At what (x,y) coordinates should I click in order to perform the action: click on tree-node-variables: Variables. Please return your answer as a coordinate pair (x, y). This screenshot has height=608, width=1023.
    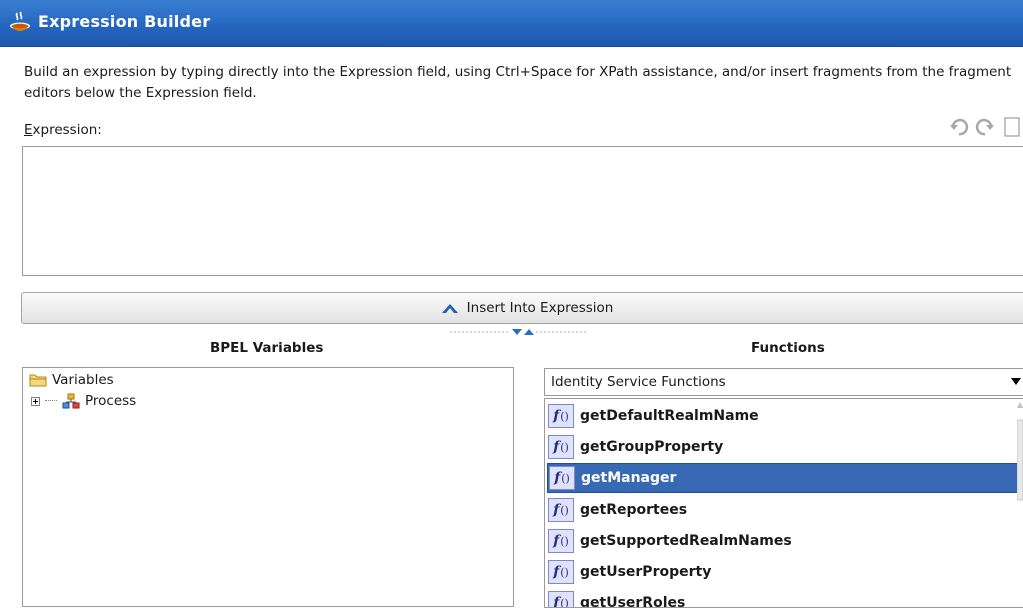
    Looking at the image, I should click on (71, 380).